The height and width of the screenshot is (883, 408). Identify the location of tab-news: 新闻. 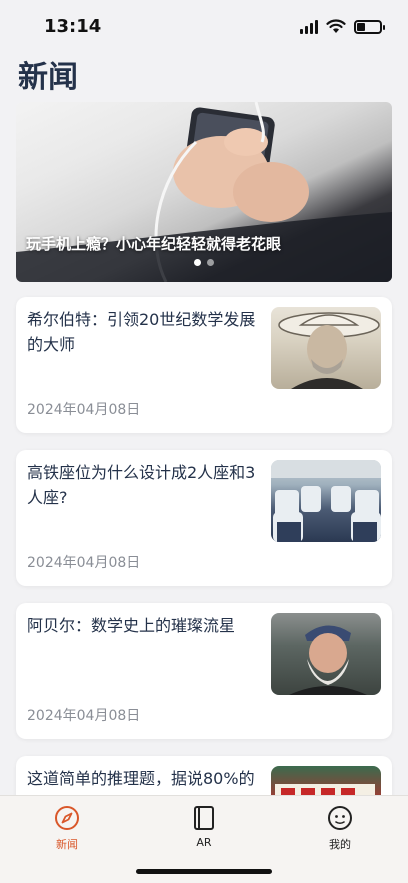
(67, 828).